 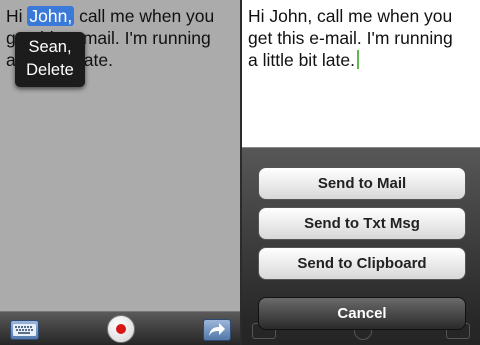 I want to click on popup-delete: Delete, so click(x=50, y=70).